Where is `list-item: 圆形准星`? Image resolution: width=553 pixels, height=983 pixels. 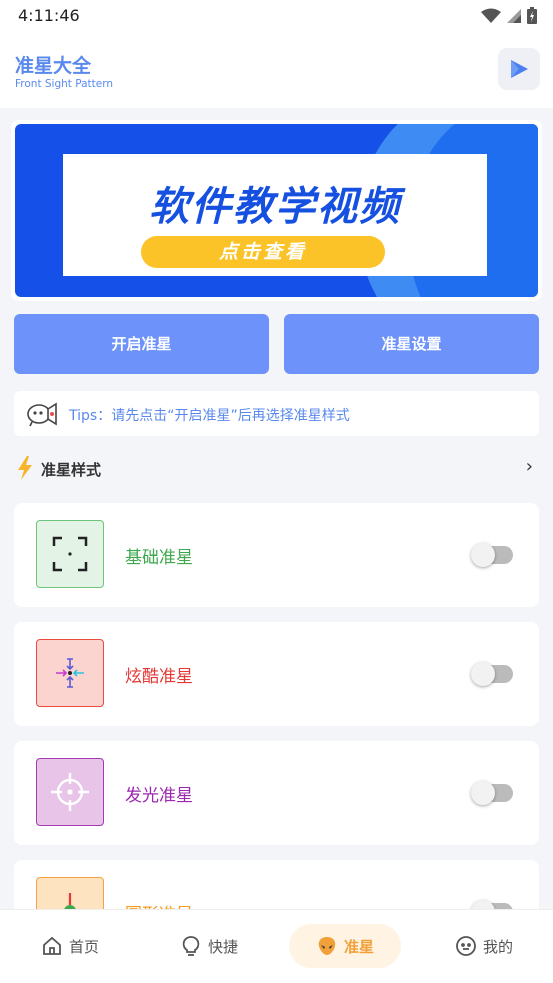
list-item: 圆形准星 is located at coordinates (276, 884).